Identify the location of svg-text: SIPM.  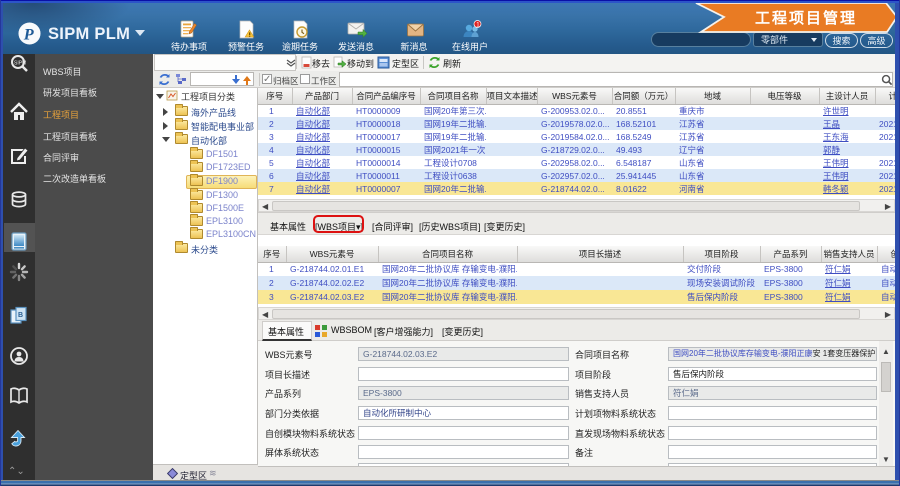
(20, 64).